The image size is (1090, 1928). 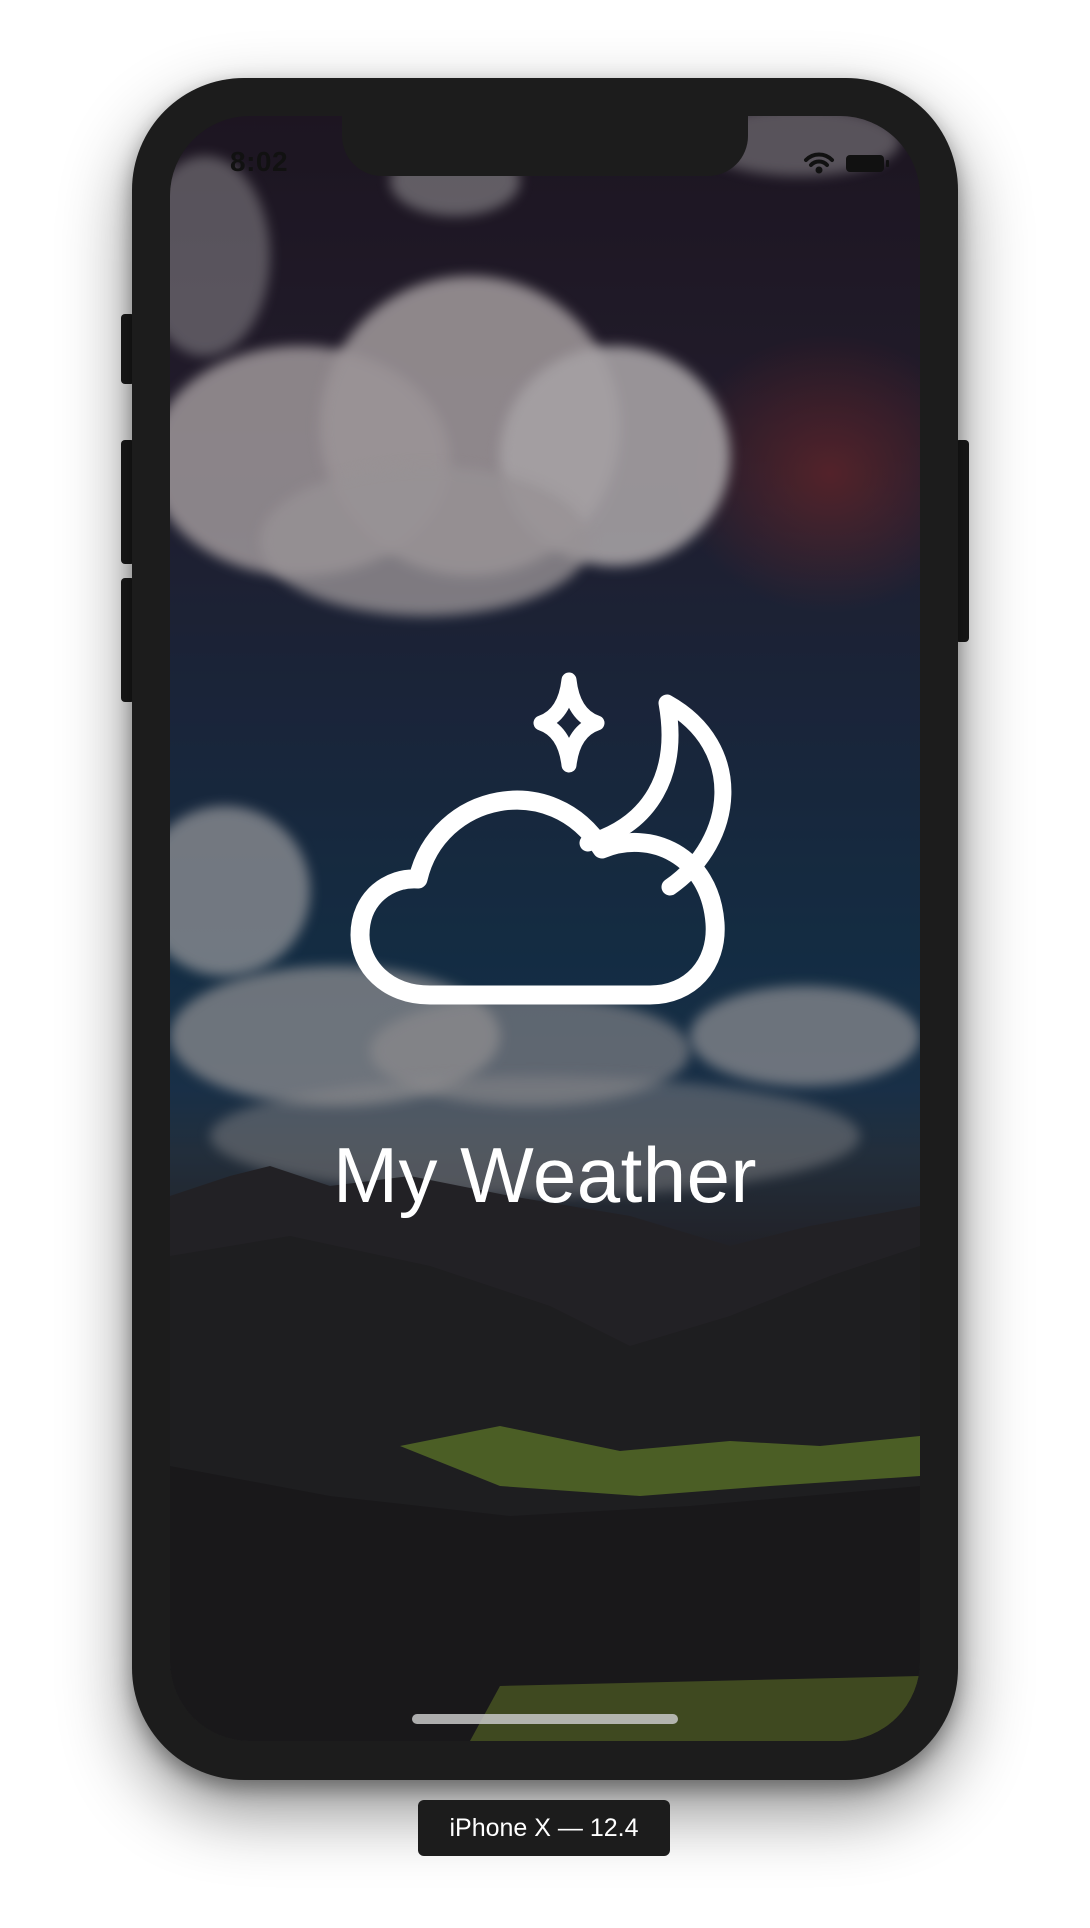 What do you see at coordinates (544, 1828) in the screenshot?
I see `device-label: iPhone X — 12.4` at bounding box center [544, 1828].